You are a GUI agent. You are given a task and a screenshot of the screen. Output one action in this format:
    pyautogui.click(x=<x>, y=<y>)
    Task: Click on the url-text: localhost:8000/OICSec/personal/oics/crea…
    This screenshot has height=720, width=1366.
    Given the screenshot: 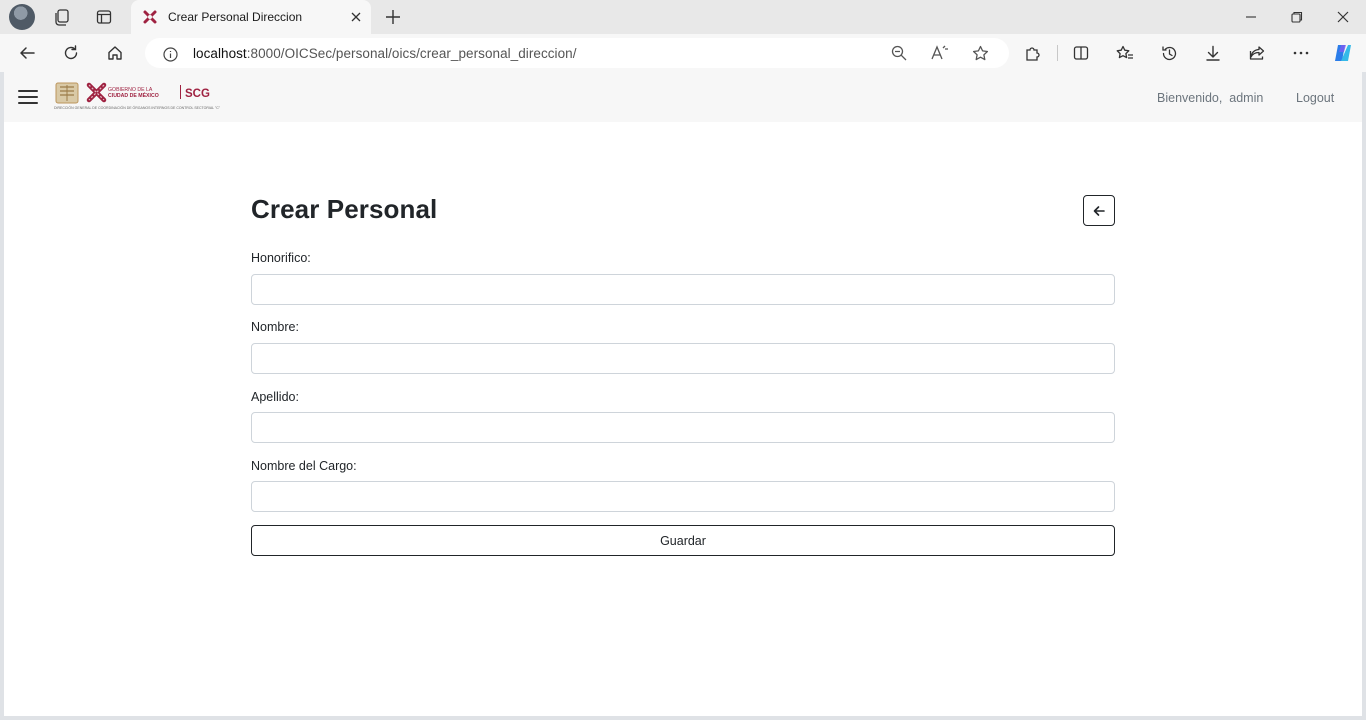 What is the action you would take?
    pyautogui.click(x=385, y=53)
    